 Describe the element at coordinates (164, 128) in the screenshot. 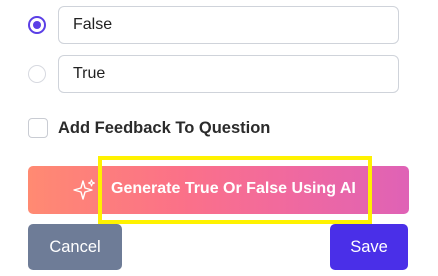

I see `add-feedback-label: Add Feedback To Question` at that location.